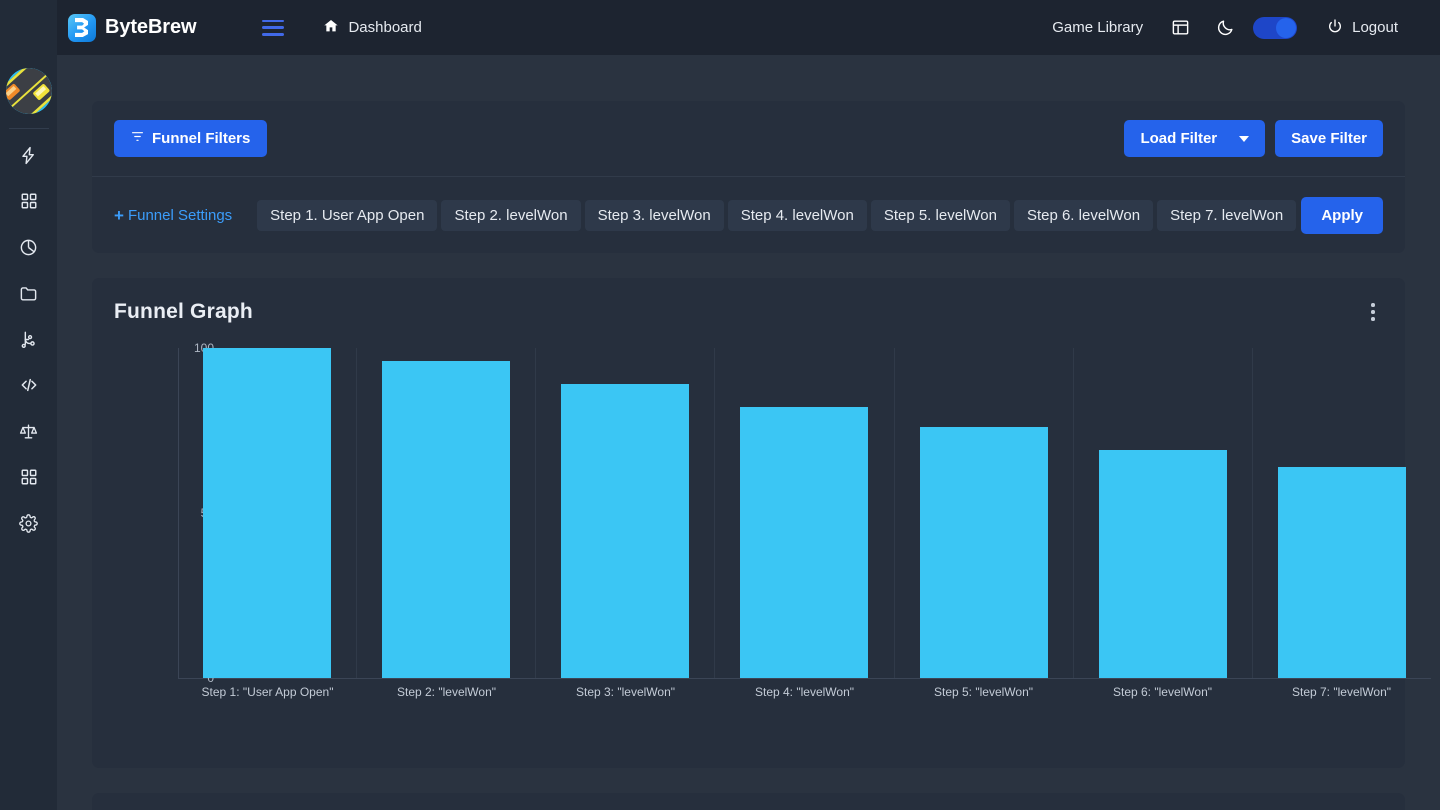 The width and height of the screenshot is (1440, 810). I want to click on filter-toolbar: Funnel Filters Load Filter Save Filter, so click(748, 138).